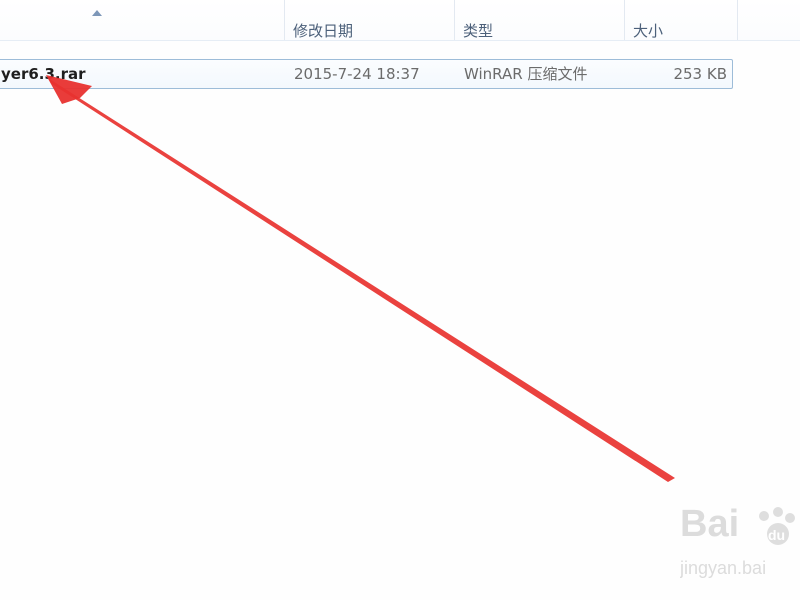 This screenshot has width=800, height=600. I want to click on column-header-date-modified-label: 修改日期, so click(323, 31).